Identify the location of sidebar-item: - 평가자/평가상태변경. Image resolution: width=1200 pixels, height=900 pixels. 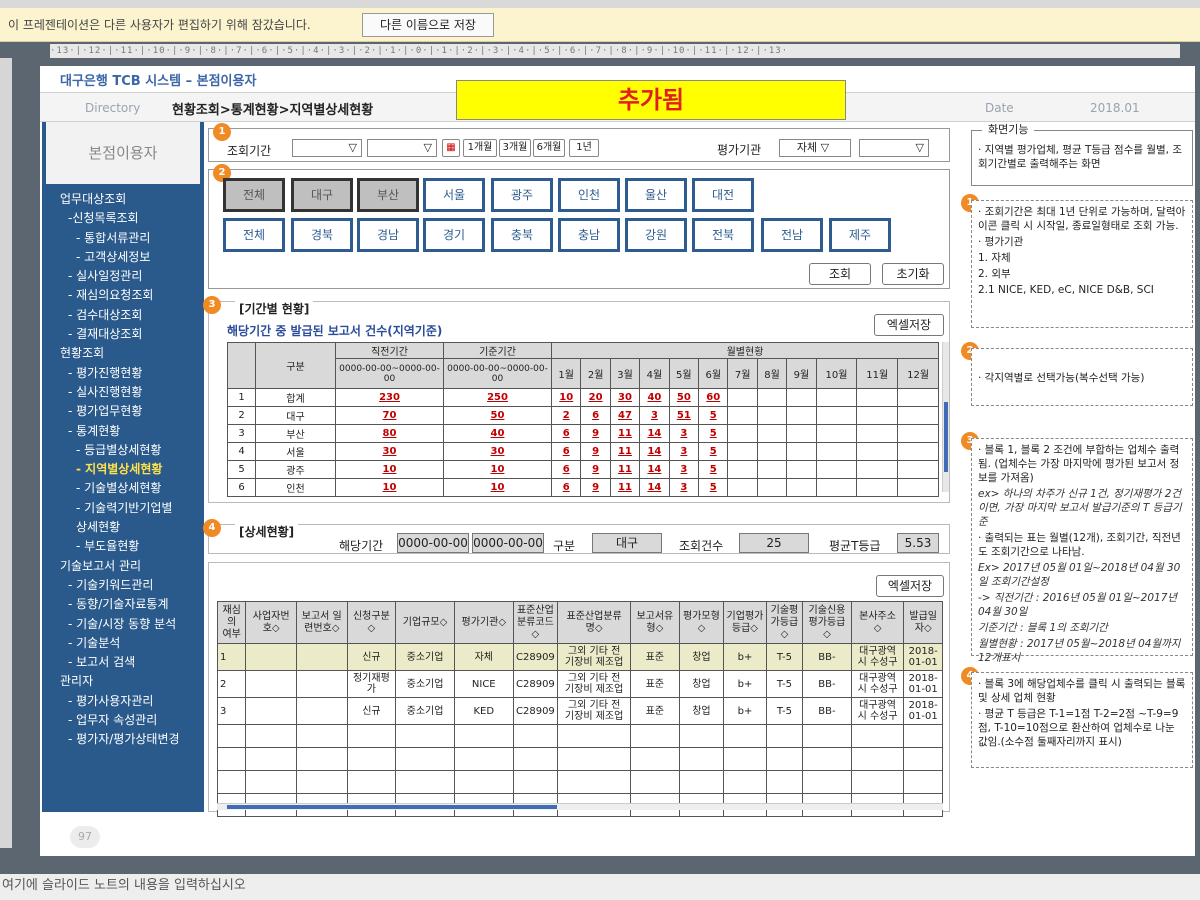
(123, 739).